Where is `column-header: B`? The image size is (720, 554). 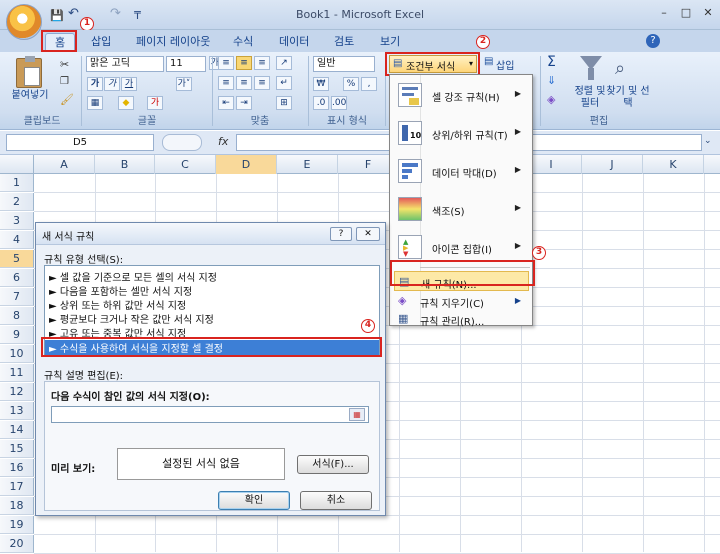
column-header: B is located at coordinates (125, 164).